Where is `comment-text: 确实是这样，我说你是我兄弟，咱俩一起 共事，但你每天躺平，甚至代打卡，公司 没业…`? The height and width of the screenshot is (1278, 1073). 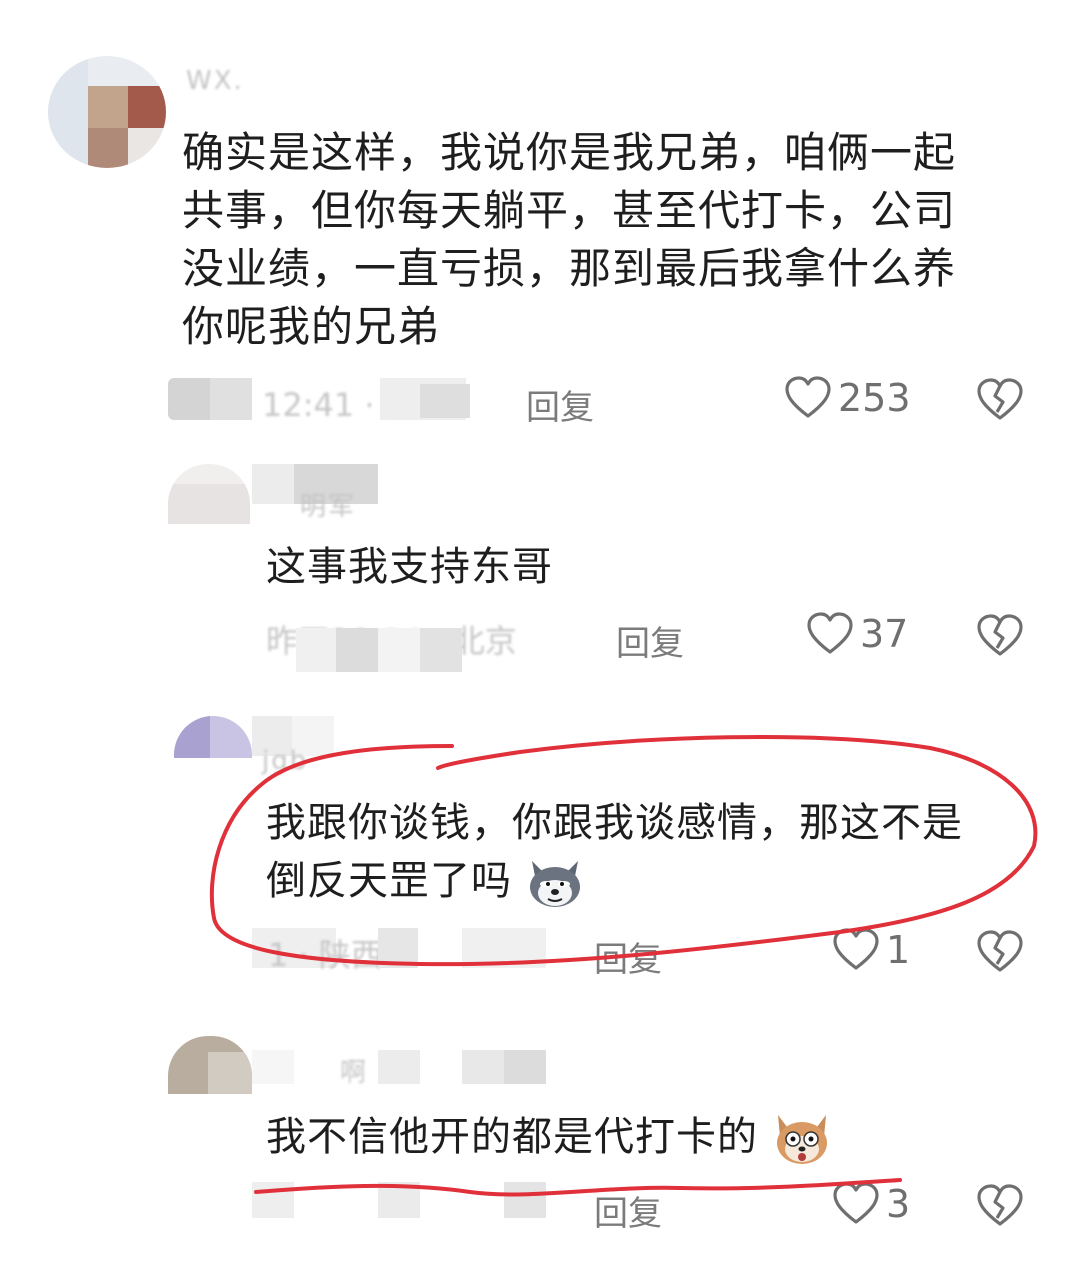
comment-text: 确实是这样，我说你是我兄弟，咱俩一起 共事，但你每天躺平，甚至代打卡，公司 没业… is located at coordinates (569, 239).